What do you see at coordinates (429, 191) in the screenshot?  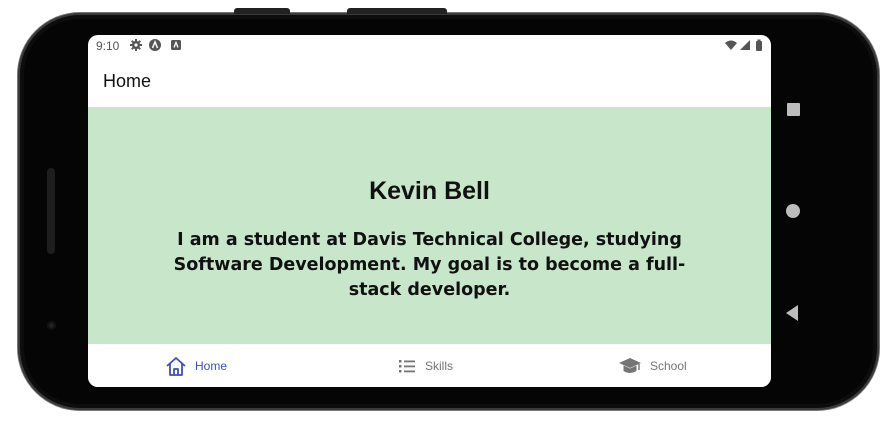 I see `profile-name: Kevin Bell` at bounding box center [429, 191].